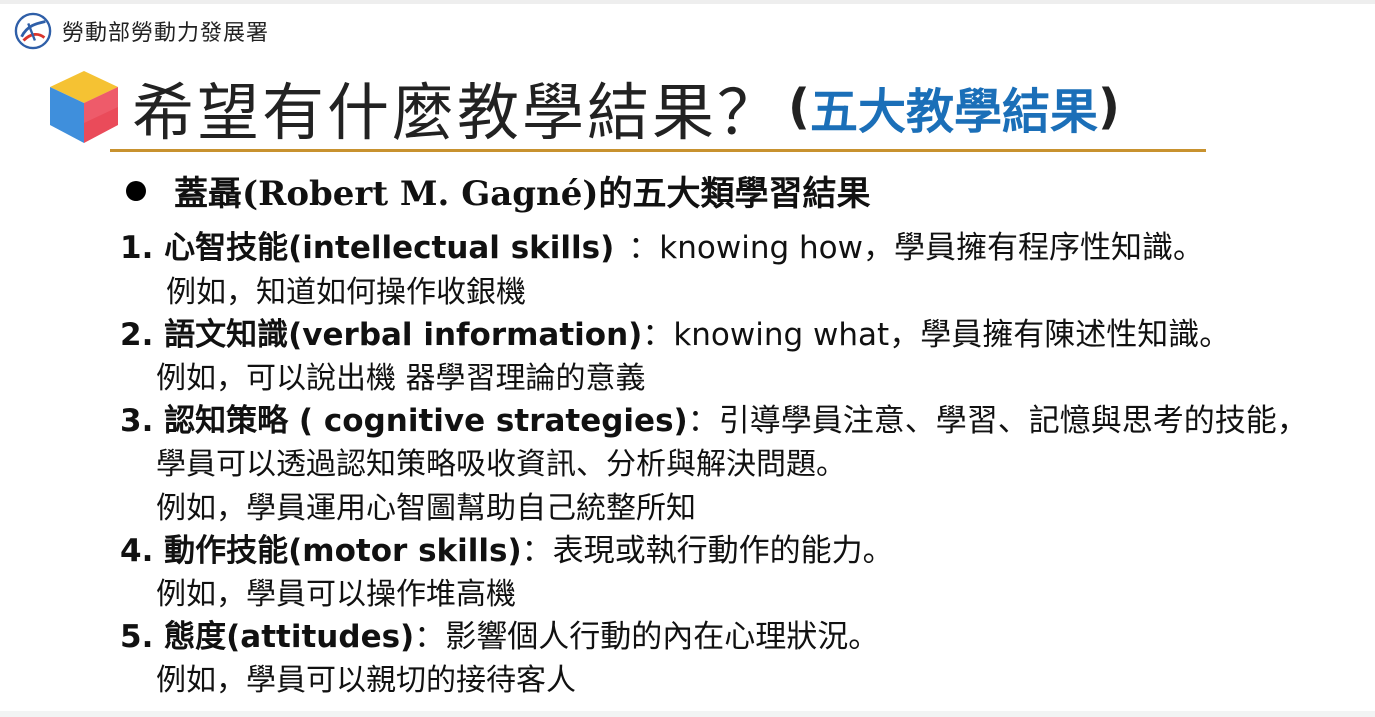 The height and width of the screenshot is (717, 1375). What do you see at coordinates (647, 637) in the screenshot?
I see `outcome-5-desc: ：影響個人行動的內在心理狀況。` at bounding box center [647, 637].